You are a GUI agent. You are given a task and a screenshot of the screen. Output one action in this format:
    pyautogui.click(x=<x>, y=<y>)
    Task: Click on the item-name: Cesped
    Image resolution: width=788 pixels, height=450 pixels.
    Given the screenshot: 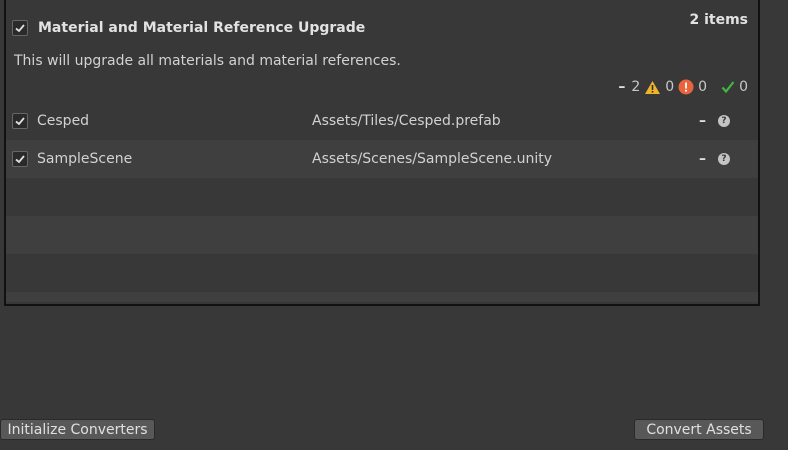 What is the action you would take?
    pyautogui.click(x=63, y=121)
    